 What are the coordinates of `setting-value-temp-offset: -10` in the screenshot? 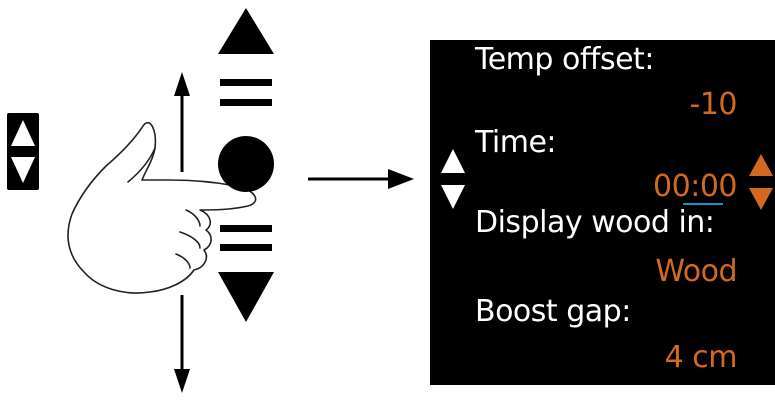 It's located at (713, 104).